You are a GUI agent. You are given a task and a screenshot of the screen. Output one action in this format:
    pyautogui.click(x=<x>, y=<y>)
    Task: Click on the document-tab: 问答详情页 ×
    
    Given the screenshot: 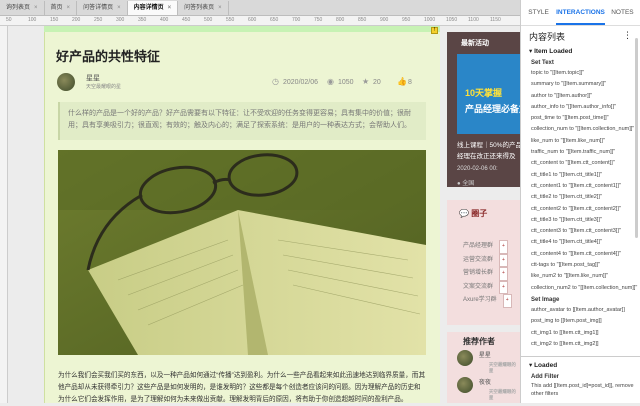 What is the action you would take?
    pyautogui.click(x=102, y=8)
    